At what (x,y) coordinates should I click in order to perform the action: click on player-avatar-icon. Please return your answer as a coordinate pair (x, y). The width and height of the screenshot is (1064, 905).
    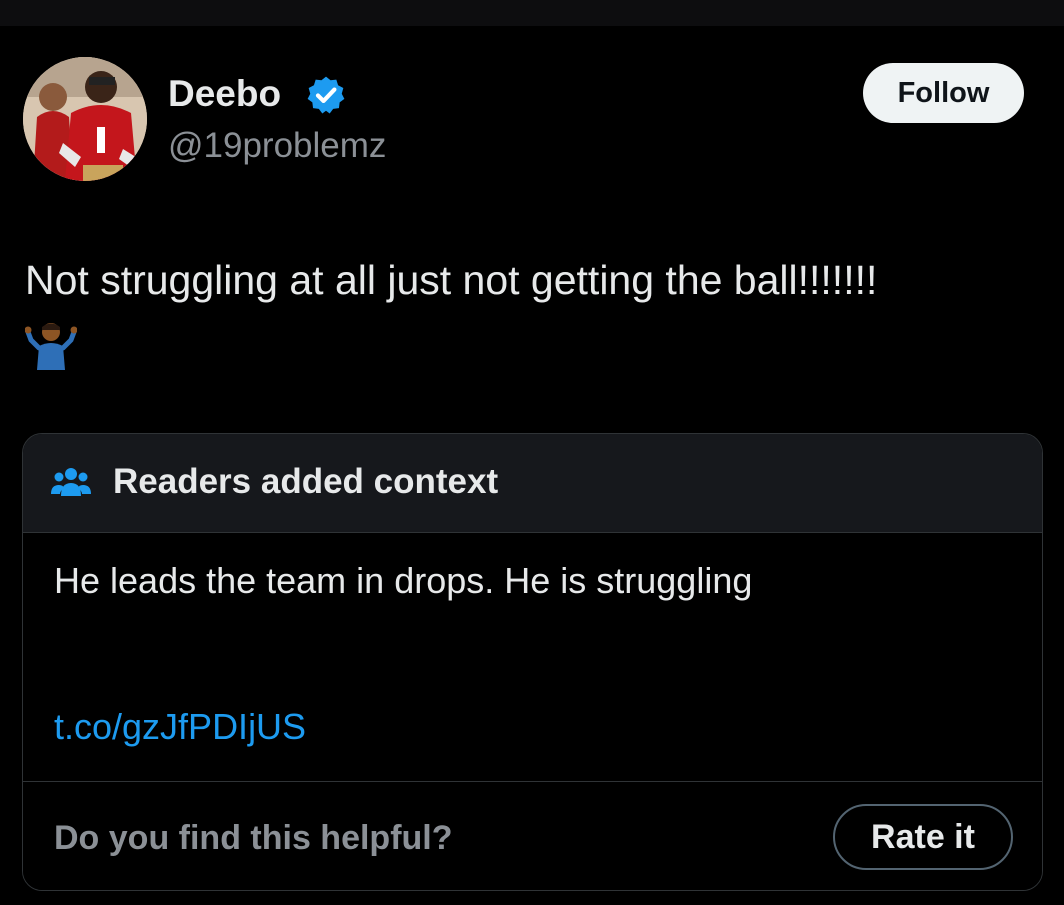
    Looking at the image, I should click on (85, 119).